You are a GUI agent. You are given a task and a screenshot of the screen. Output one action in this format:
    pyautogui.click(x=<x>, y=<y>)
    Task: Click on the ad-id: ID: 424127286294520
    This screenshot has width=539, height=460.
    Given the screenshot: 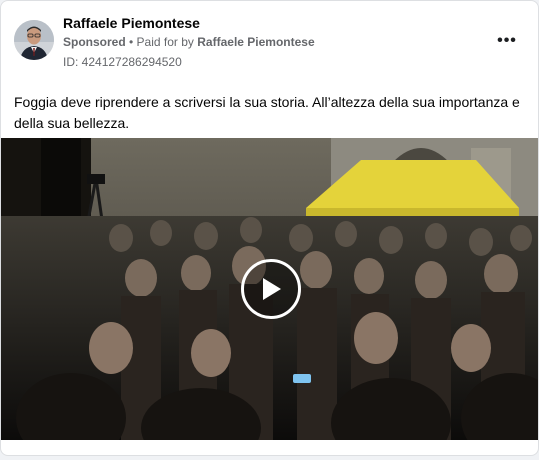 What is the action you would take?
    pyautogui.click(x=122, y=62)
    